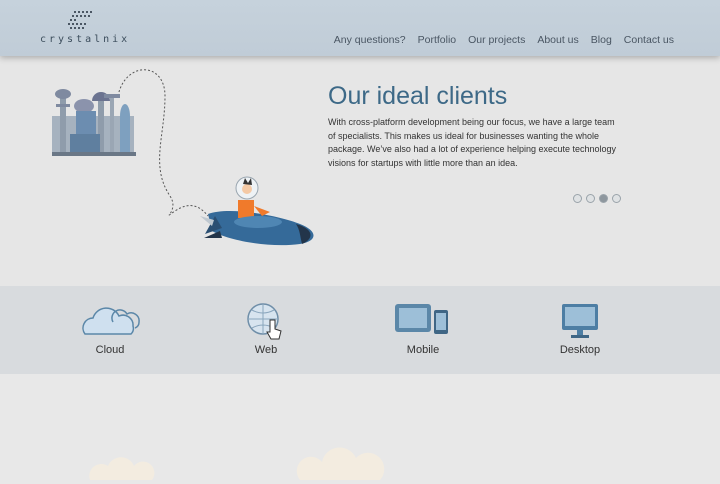 Image resolution: width=720 pixels, height=484 pixels. I want to click on monitor-icon, so click(580, 321).